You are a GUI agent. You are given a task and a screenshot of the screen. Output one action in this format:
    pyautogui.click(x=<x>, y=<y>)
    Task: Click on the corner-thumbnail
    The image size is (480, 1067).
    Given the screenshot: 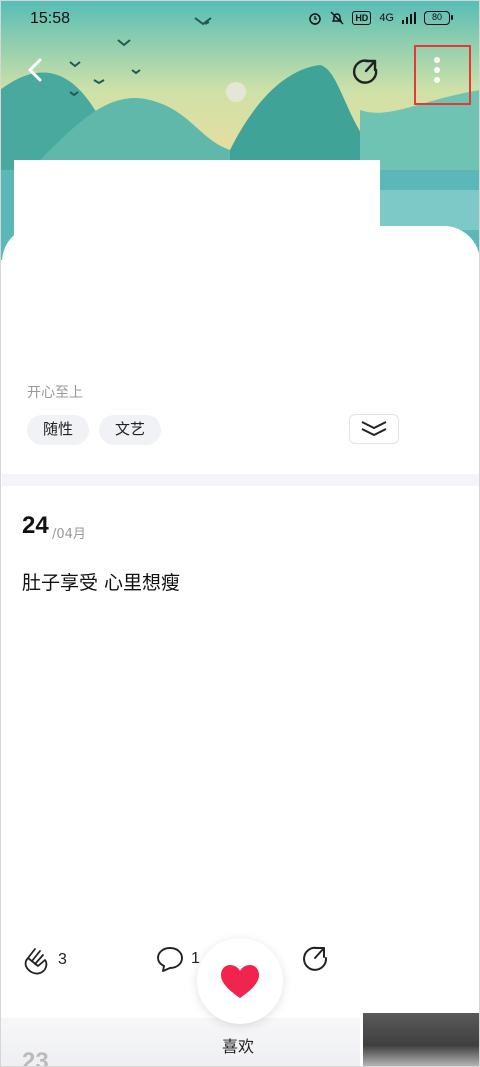 What is the action you would take?
    pyautogui.click(x=421, y=1040)
    